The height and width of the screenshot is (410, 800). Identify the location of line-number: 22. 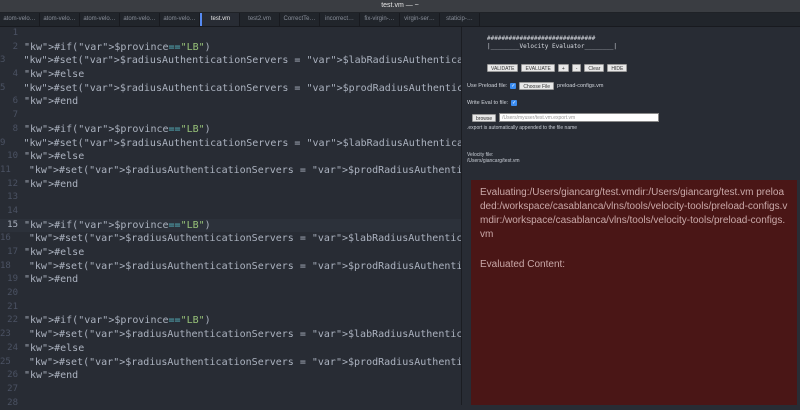
(12, 320).